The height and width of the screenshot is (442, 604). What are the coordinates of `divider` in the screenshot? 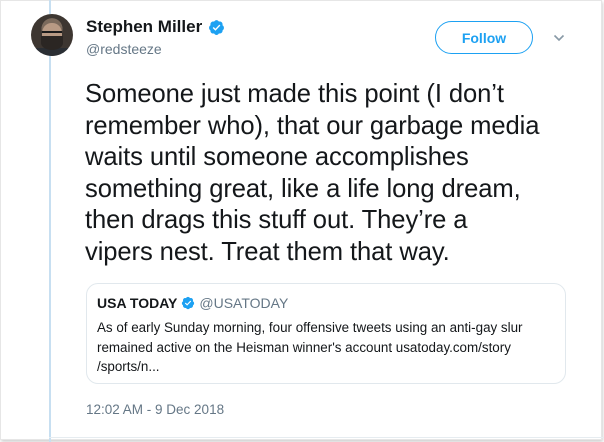 It's located at (326, 437).